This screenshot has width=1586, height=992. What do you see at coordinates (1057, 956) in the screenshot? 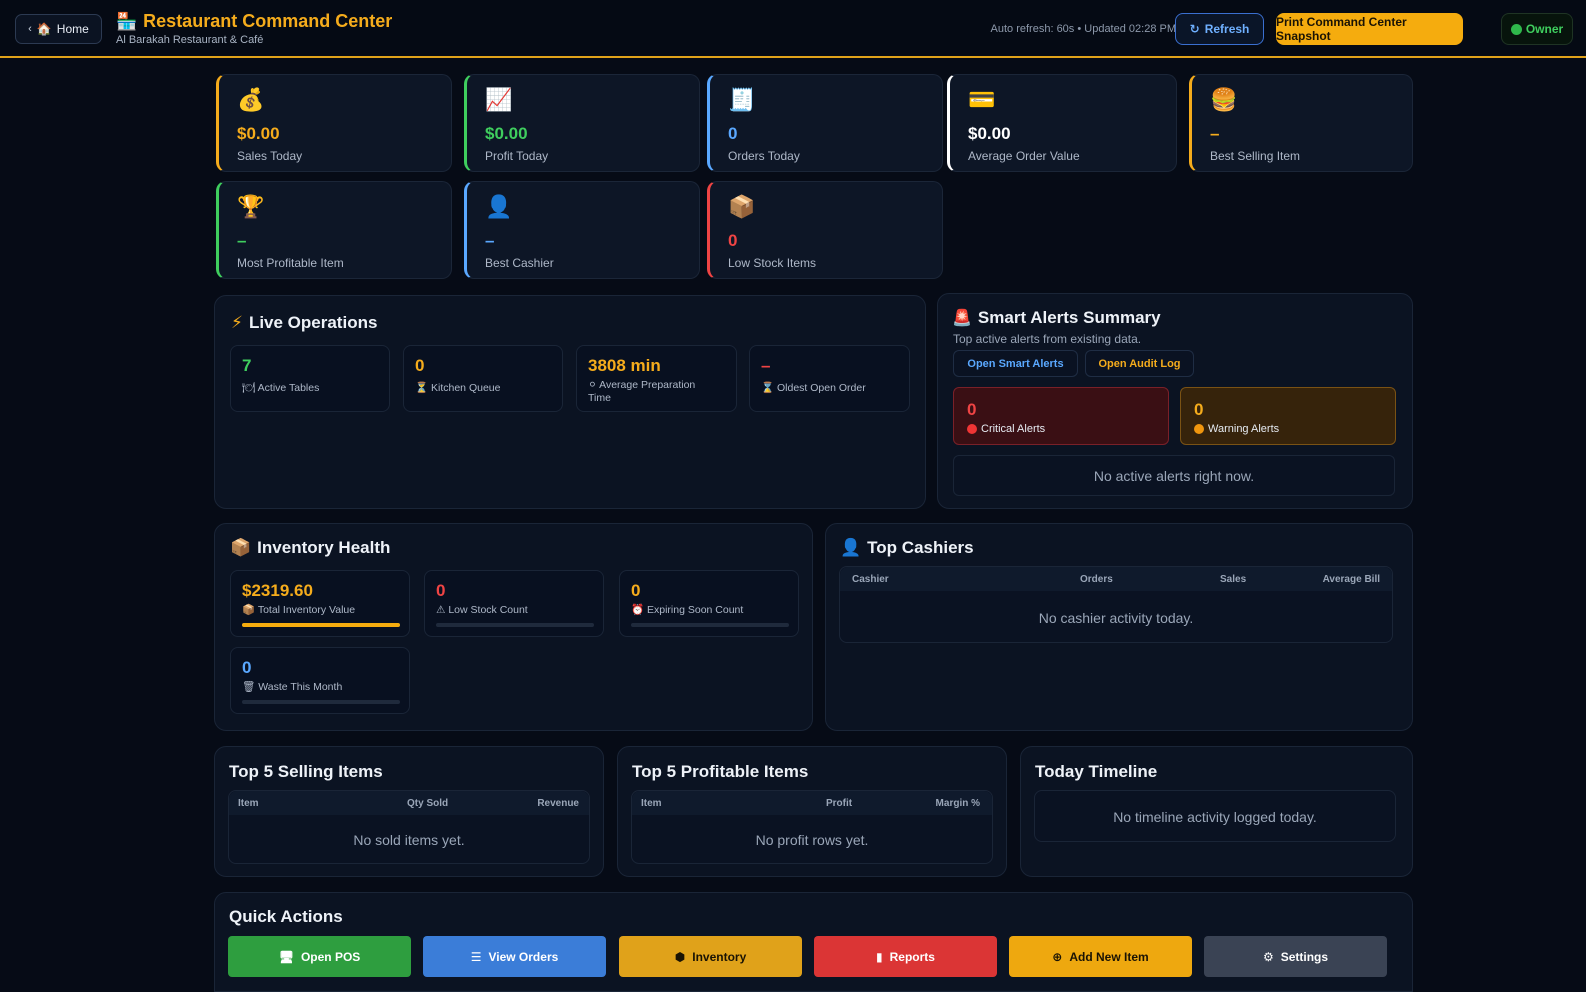
I see `plus-circle-icon: ⊕` at bounding box center [1057, 956].